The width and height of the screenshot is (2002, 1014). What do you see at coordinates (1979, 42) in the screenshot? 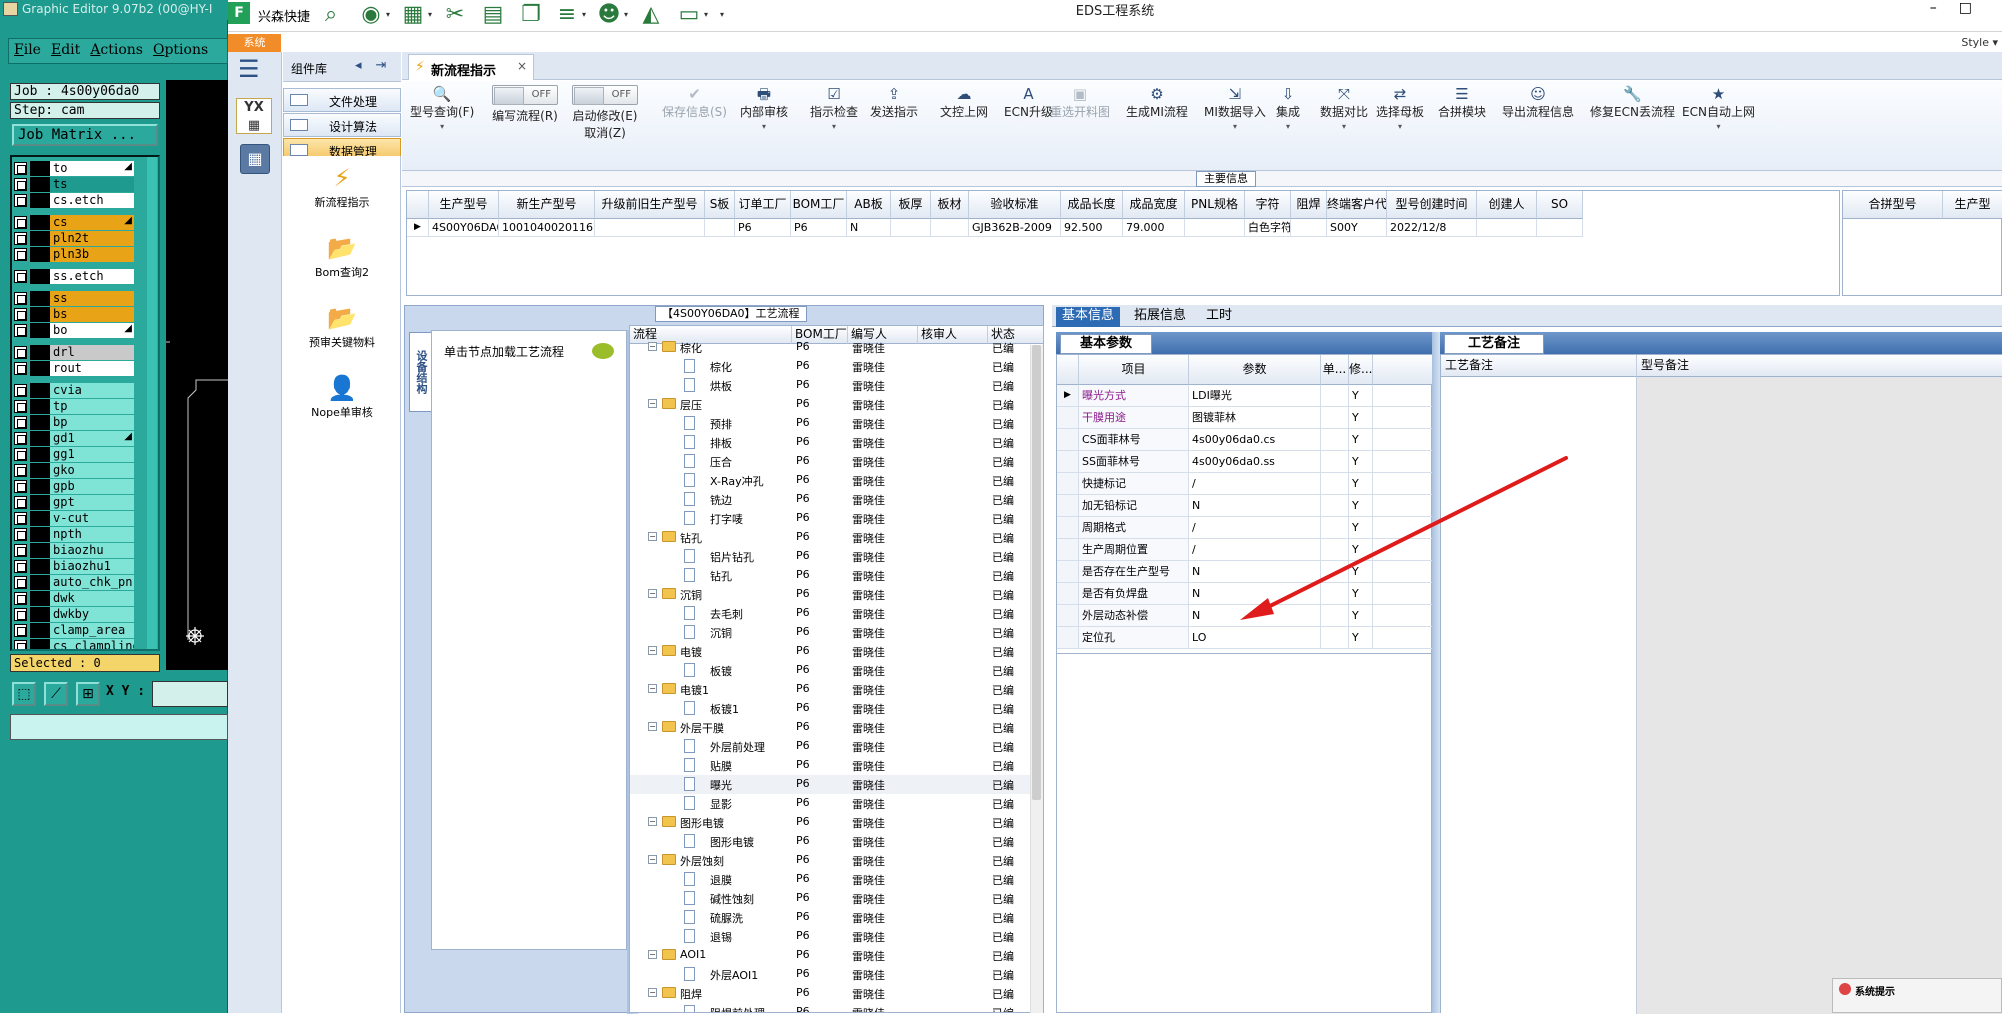
I see `style-menu: Style ▾` at bounding box center [1979, 42].